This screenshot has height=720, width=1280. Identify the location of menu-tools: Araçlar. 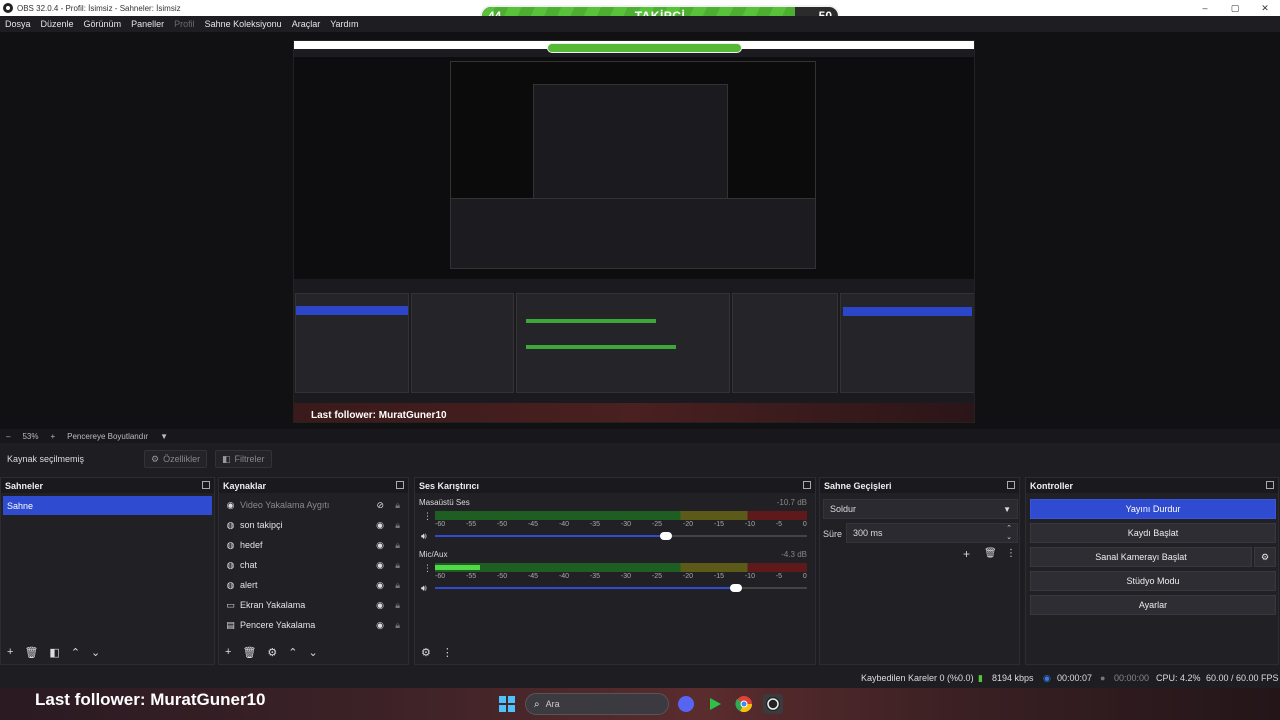
(306, 24).